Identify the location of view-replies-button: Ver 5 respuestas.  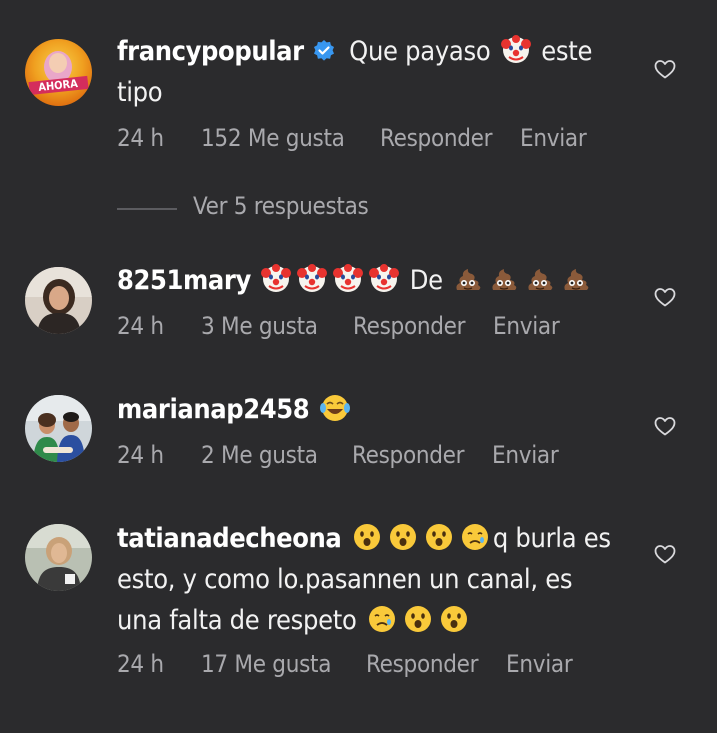
(317, 209).